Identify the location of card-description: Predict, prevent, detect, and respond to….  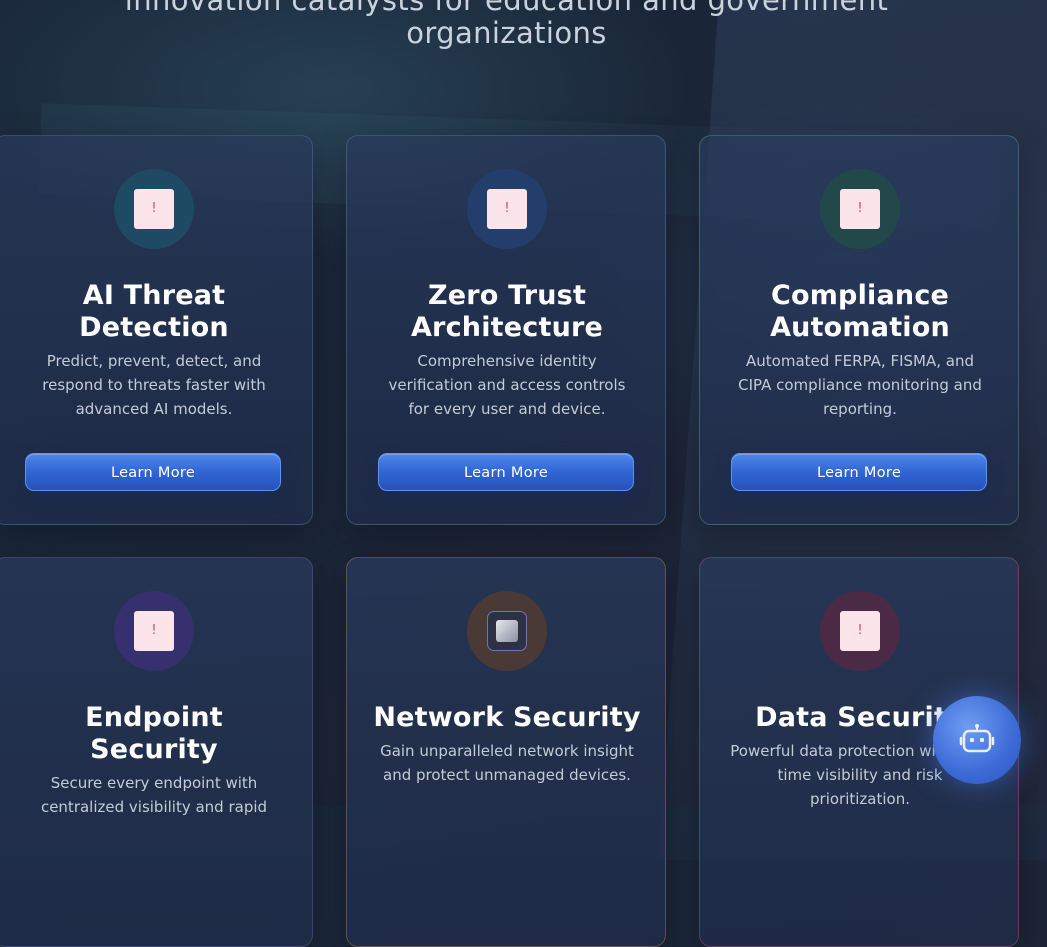
(154, 385).